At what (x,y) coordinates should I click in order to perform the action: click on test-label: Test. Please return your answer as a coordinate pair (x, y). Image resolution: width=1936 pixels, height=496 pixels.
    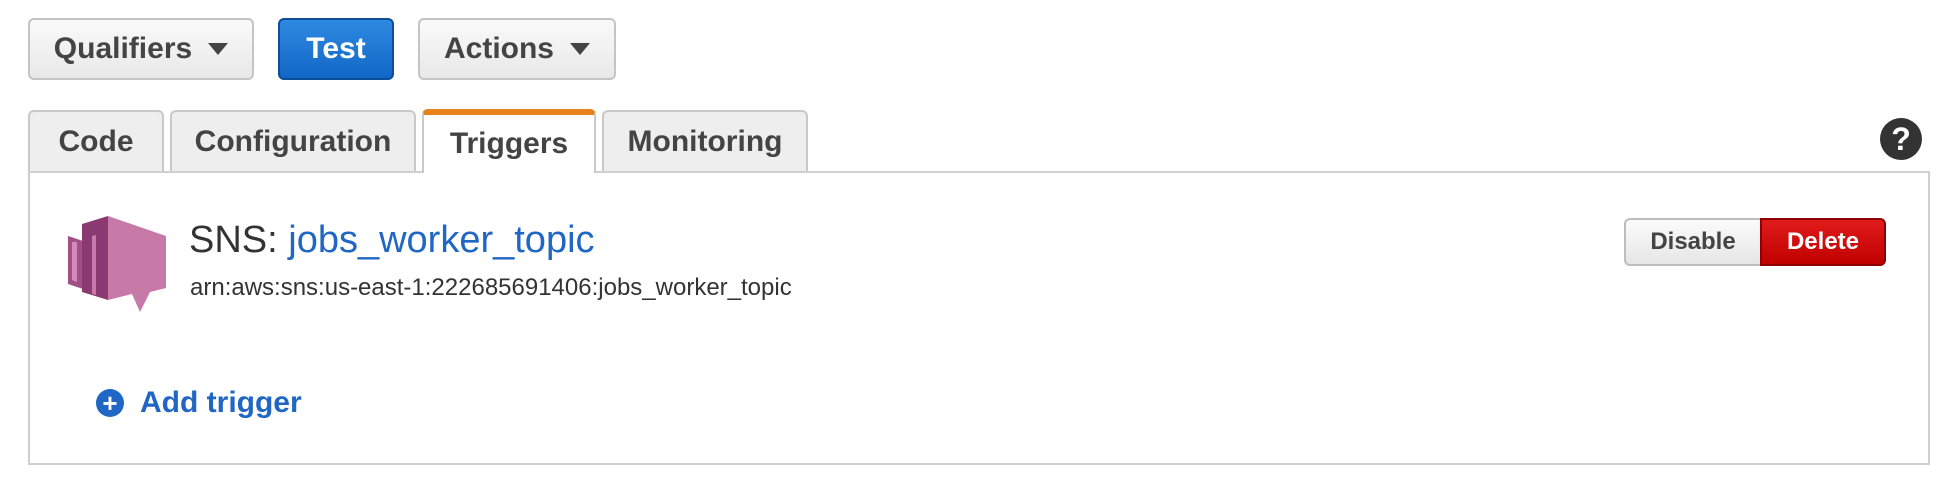
    Looking at the image, I should click on (336, 48).